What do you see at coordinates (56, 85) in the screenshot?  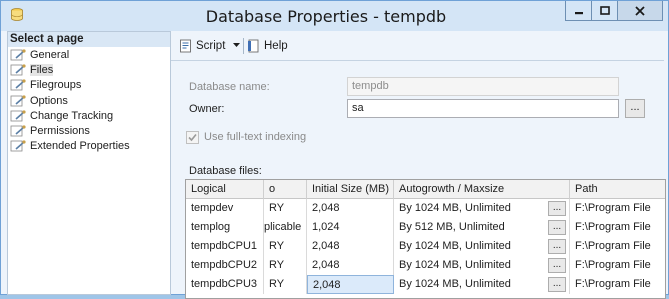 I see `page-label: Filegroups` at bounding box center [56, 85].